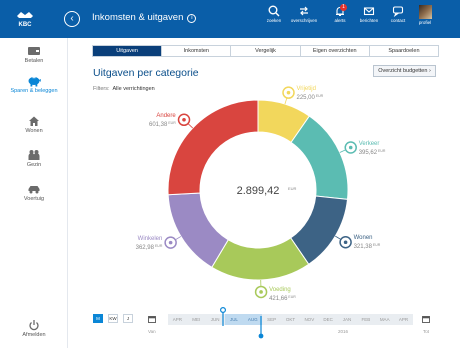  Describe the element at coordinates (192, 18) in the screenshot. I see `info-icon: i` at that location.